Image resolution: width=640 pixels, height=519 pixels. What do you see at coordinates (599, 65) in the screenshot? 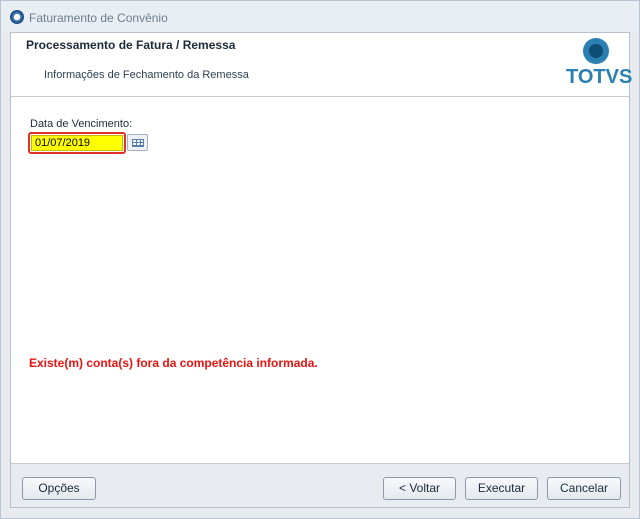
I see `totvs-logo-icon: TOTVS` at bounding box center [599, 65].